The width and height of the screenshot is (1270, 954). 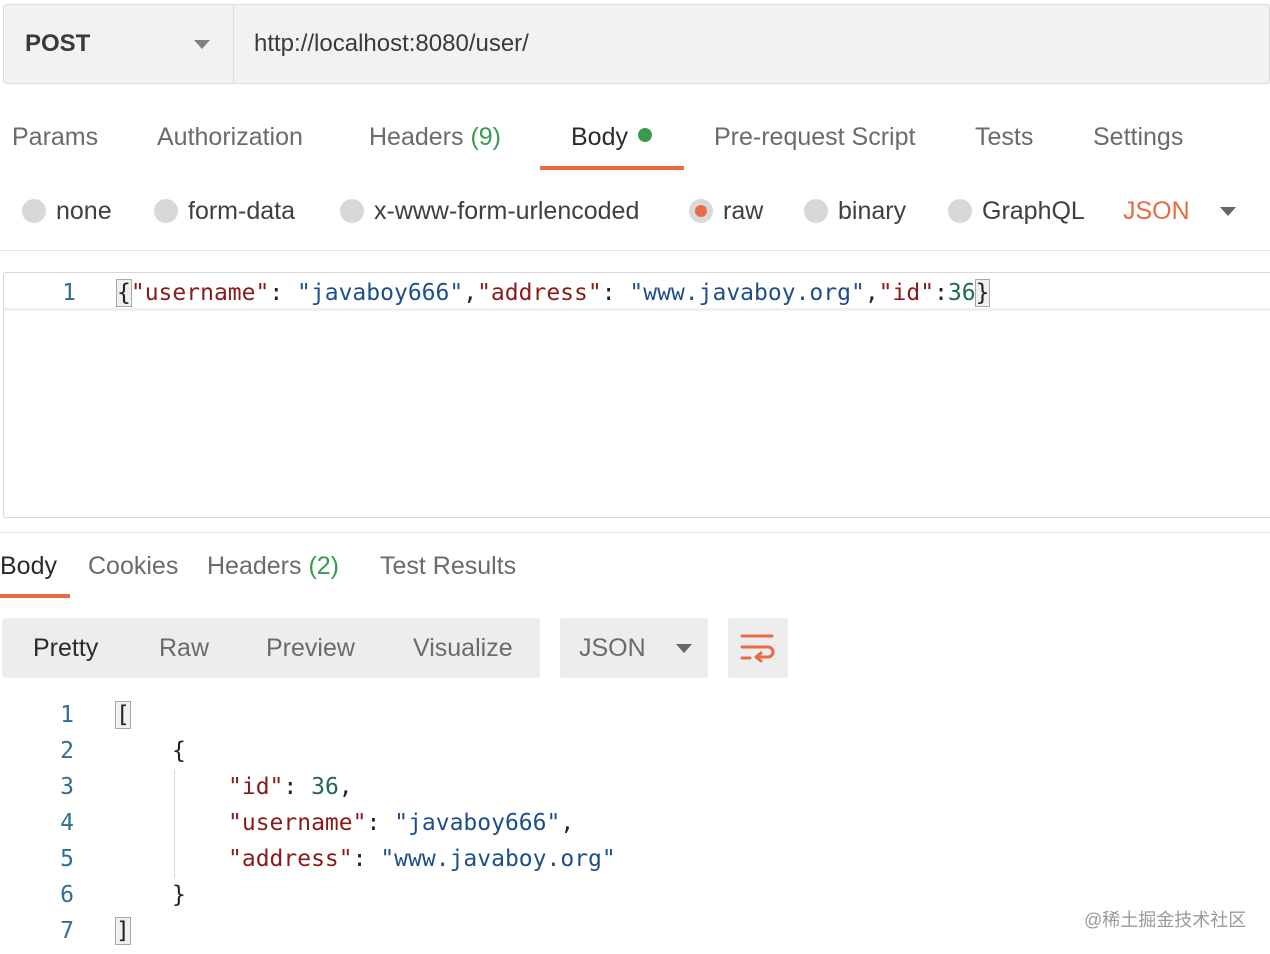 What do you see at coordinates (435, 139) in the screenshot?
I see `tab-headers: Headers (9)` at bounding box center [435, 139].